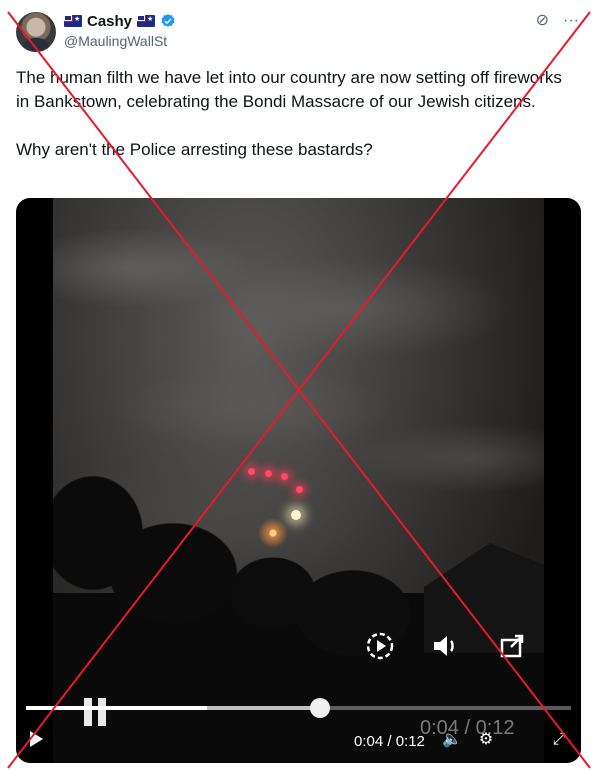 The width and height of the screenshot is (595, 770). What do you see at coordinates (452, 740) in the screenshot?
I see `volume-icon: 🔈` at bounding box center [452, 740].